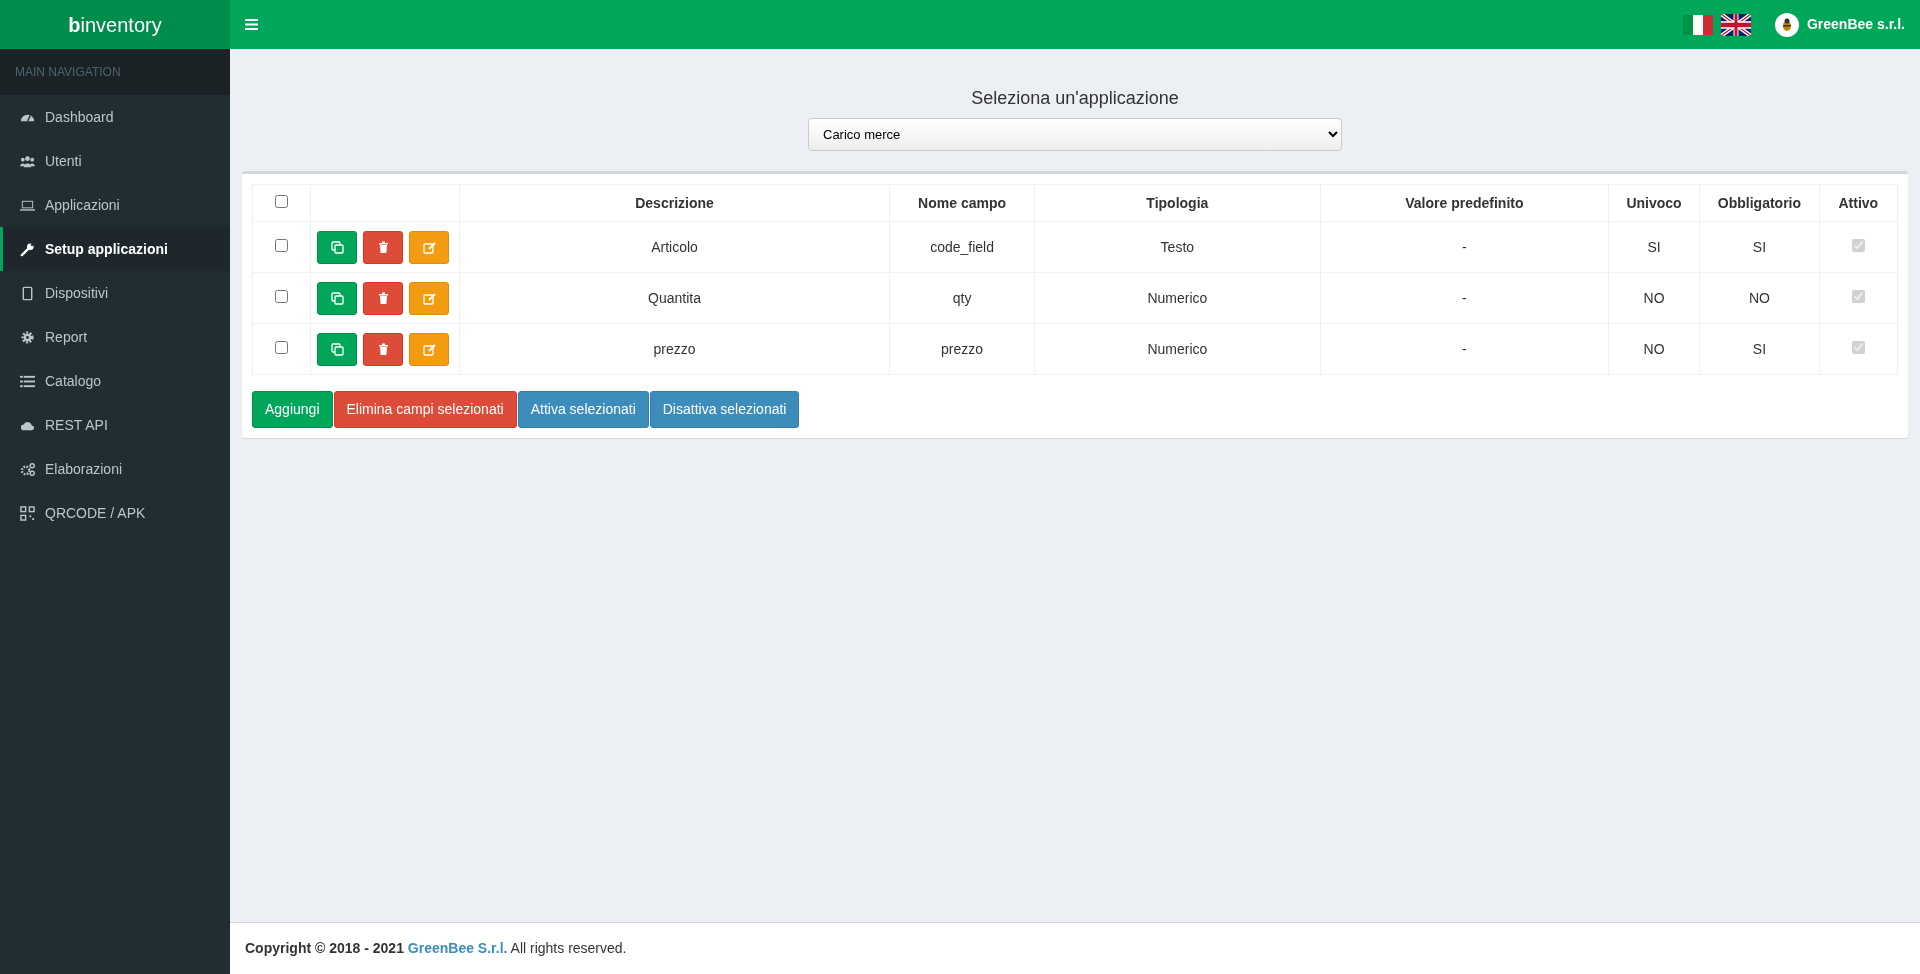  What do you see at coordinates (1177, 202) in the screenshot?
I see `column-header: Tipologia` at bounding box center [1177, 202].